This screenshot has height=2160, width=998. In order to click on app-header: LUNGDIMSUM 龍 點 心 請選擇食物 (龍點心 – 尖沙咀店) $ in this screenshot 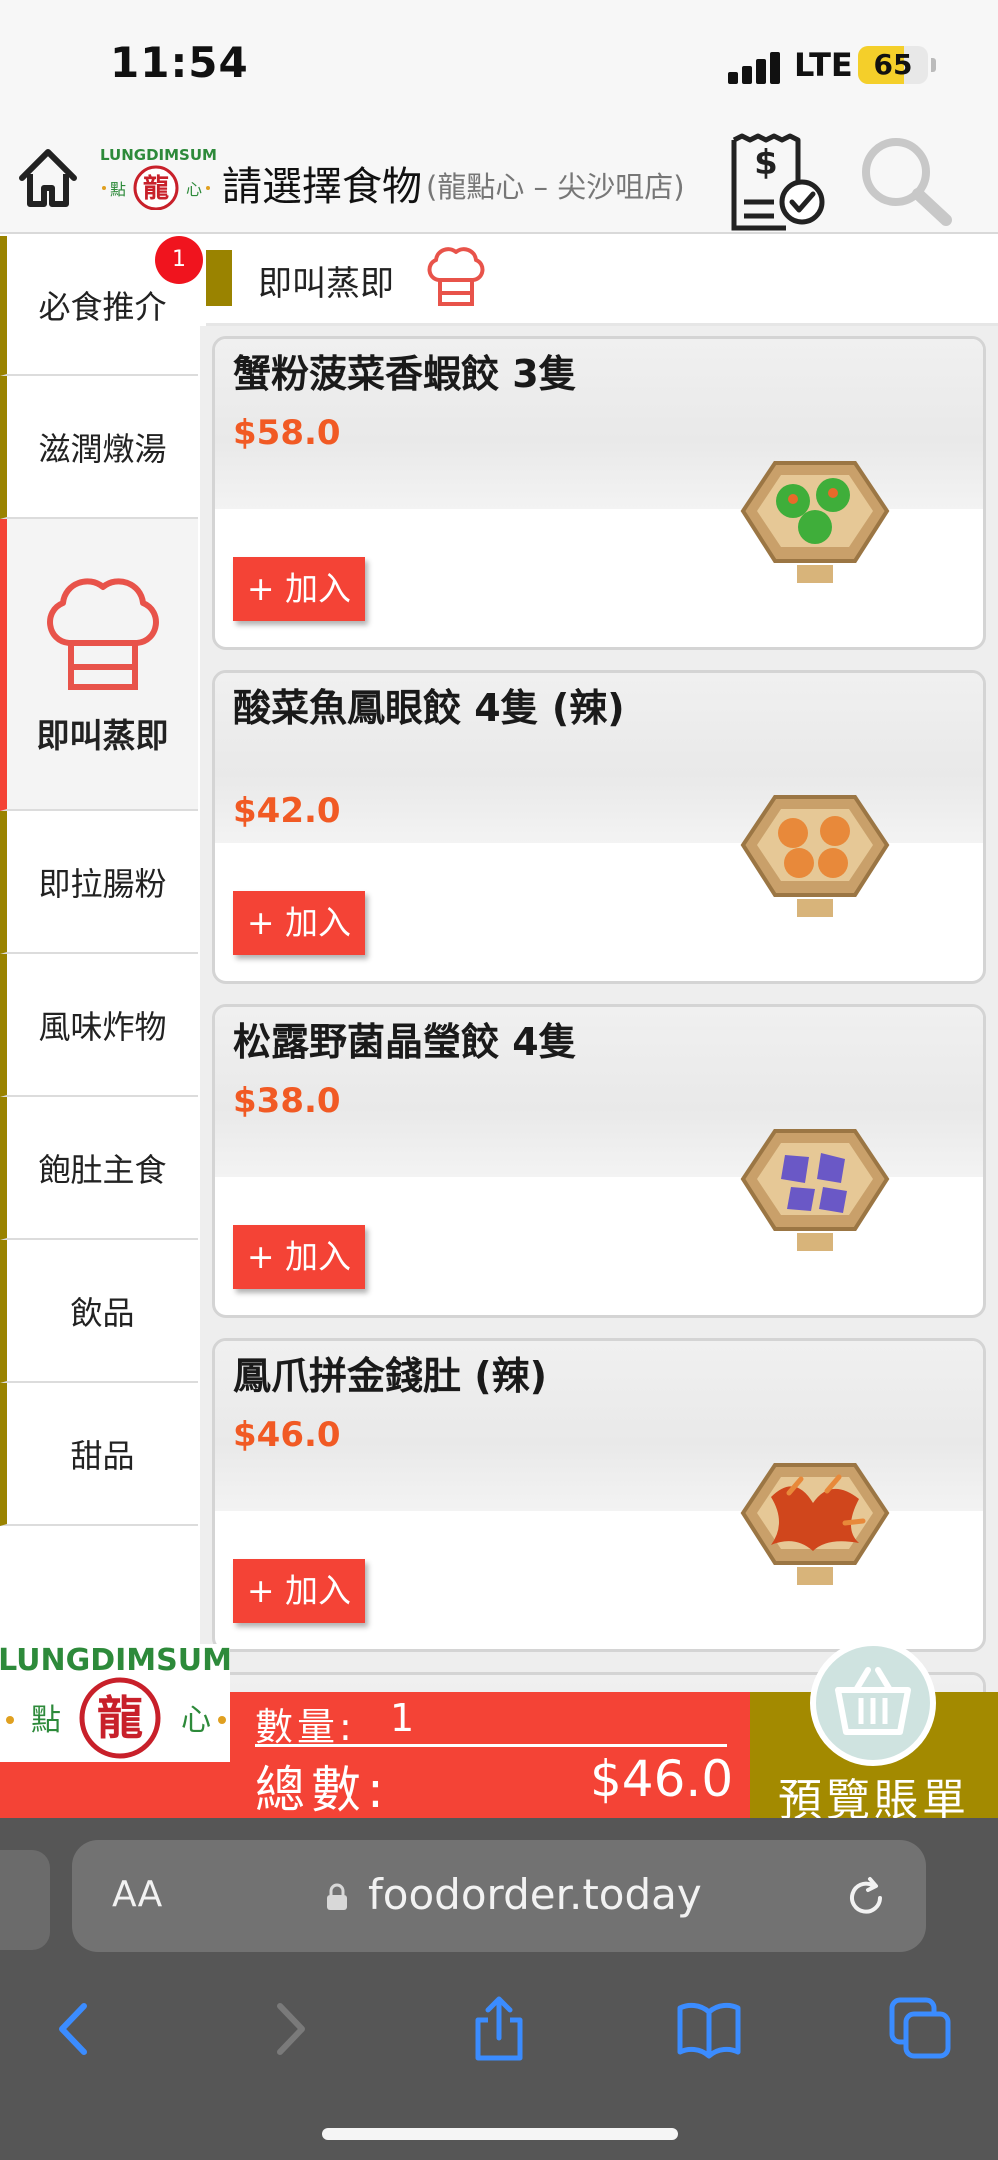, I will do `click(499, 183)`.